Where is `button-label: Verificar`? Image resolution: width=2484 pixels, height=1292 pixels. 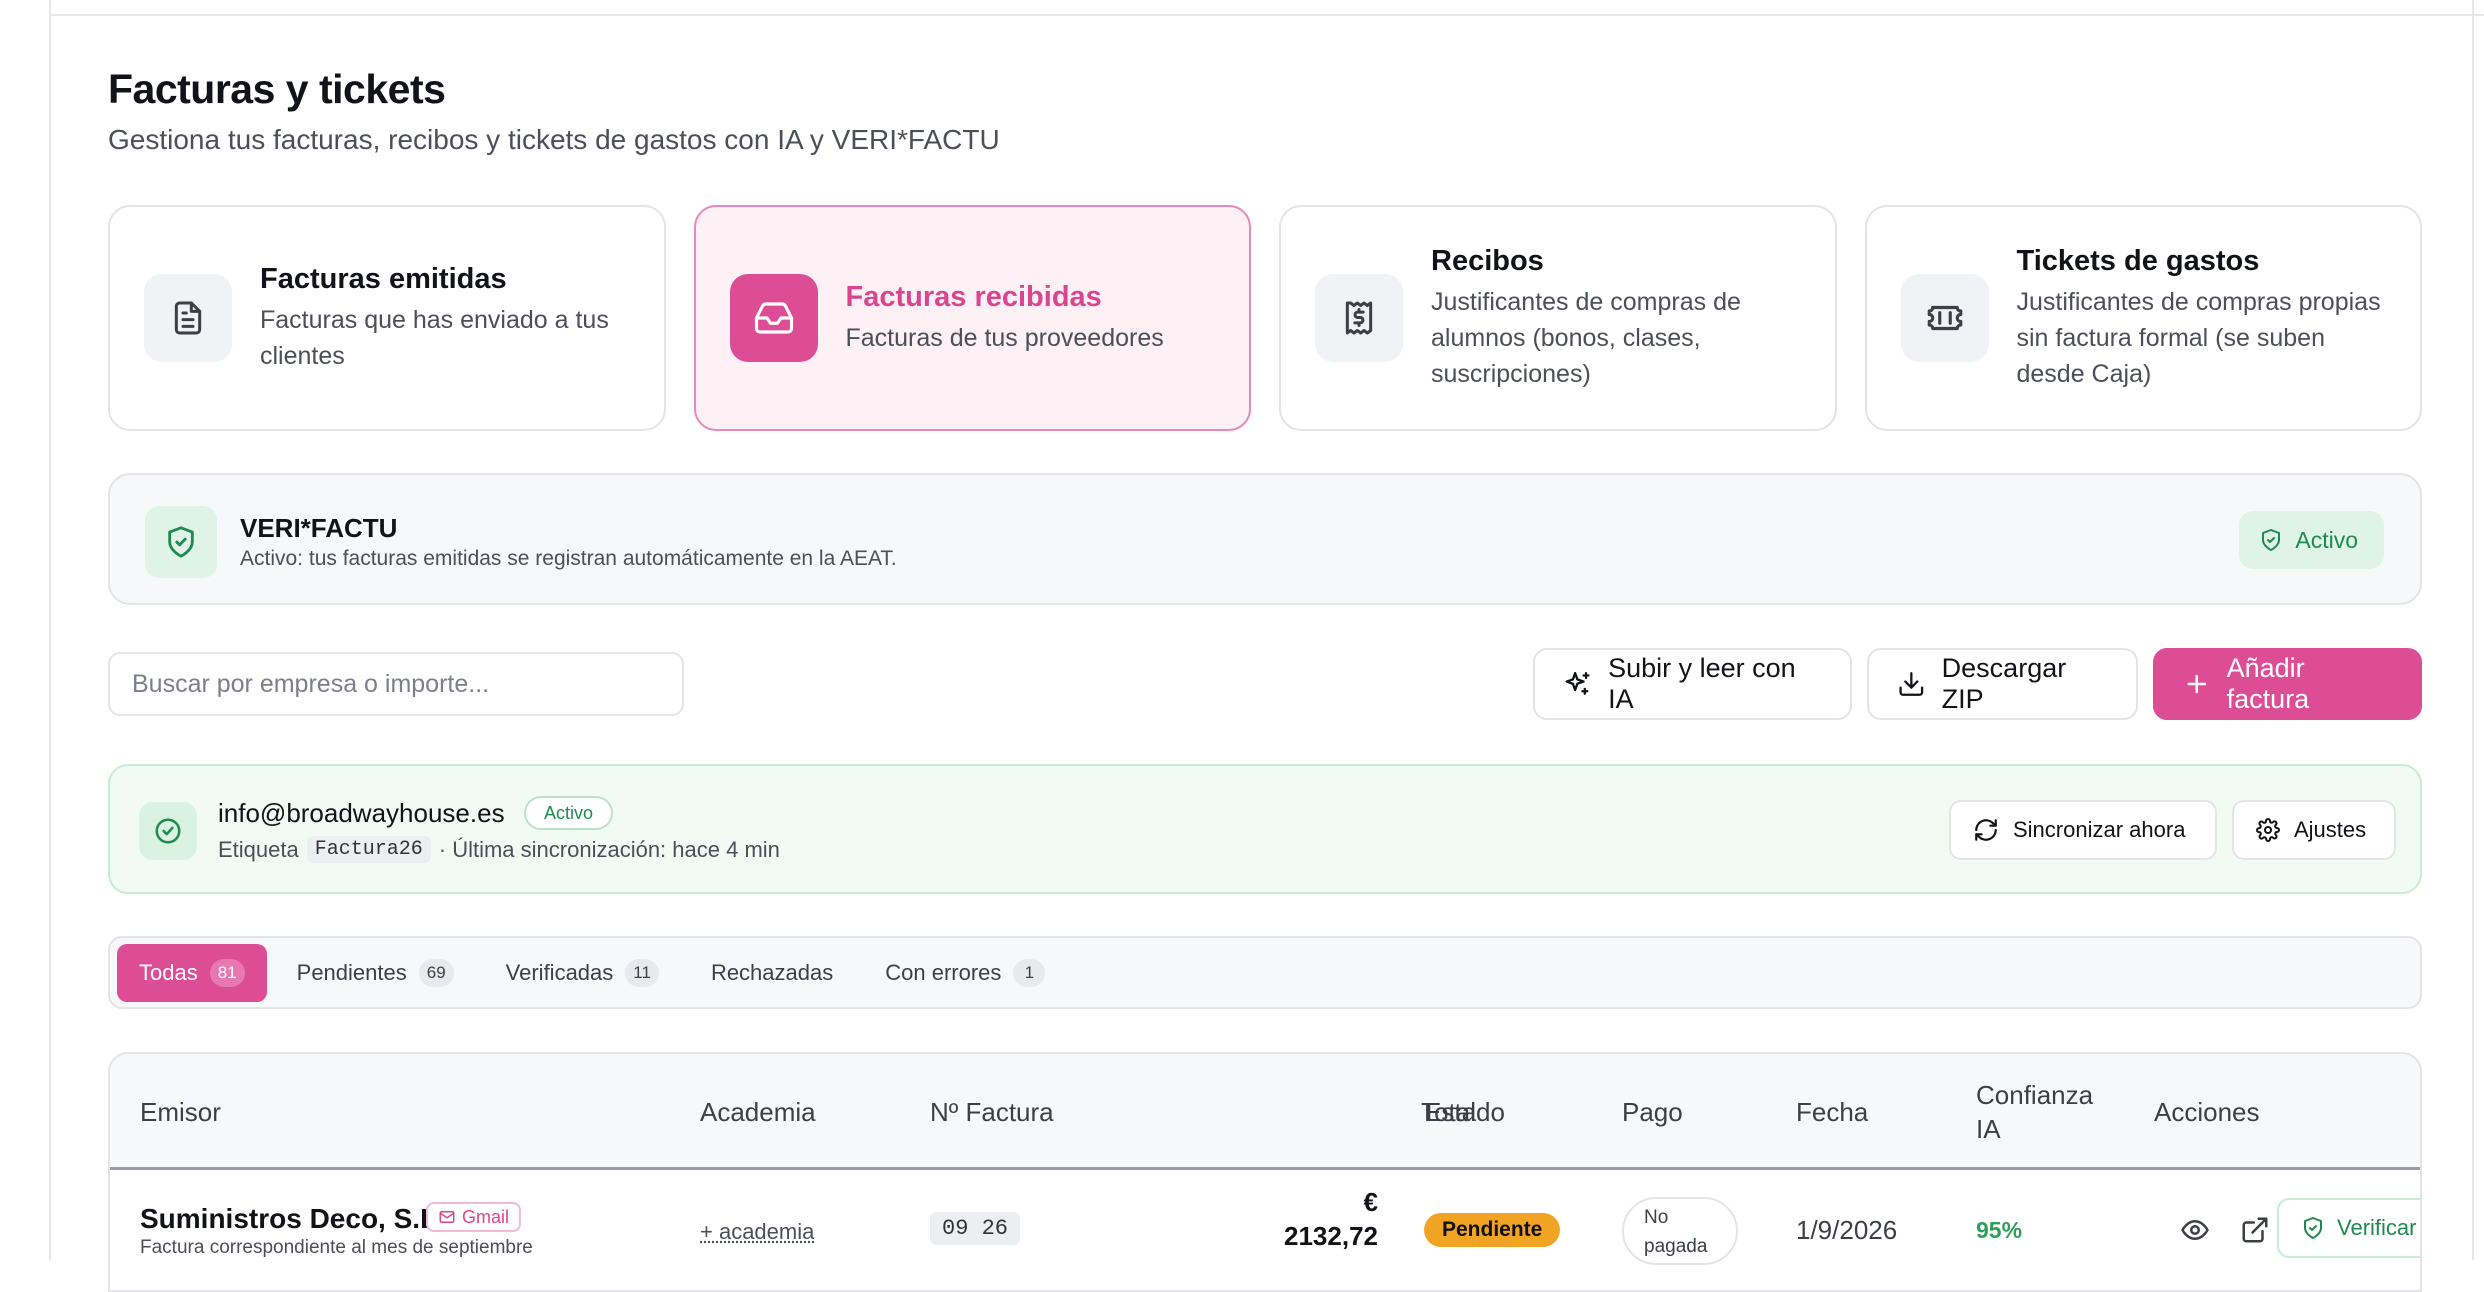
button-label: Verificar is located at coordinates (2376, 1228).